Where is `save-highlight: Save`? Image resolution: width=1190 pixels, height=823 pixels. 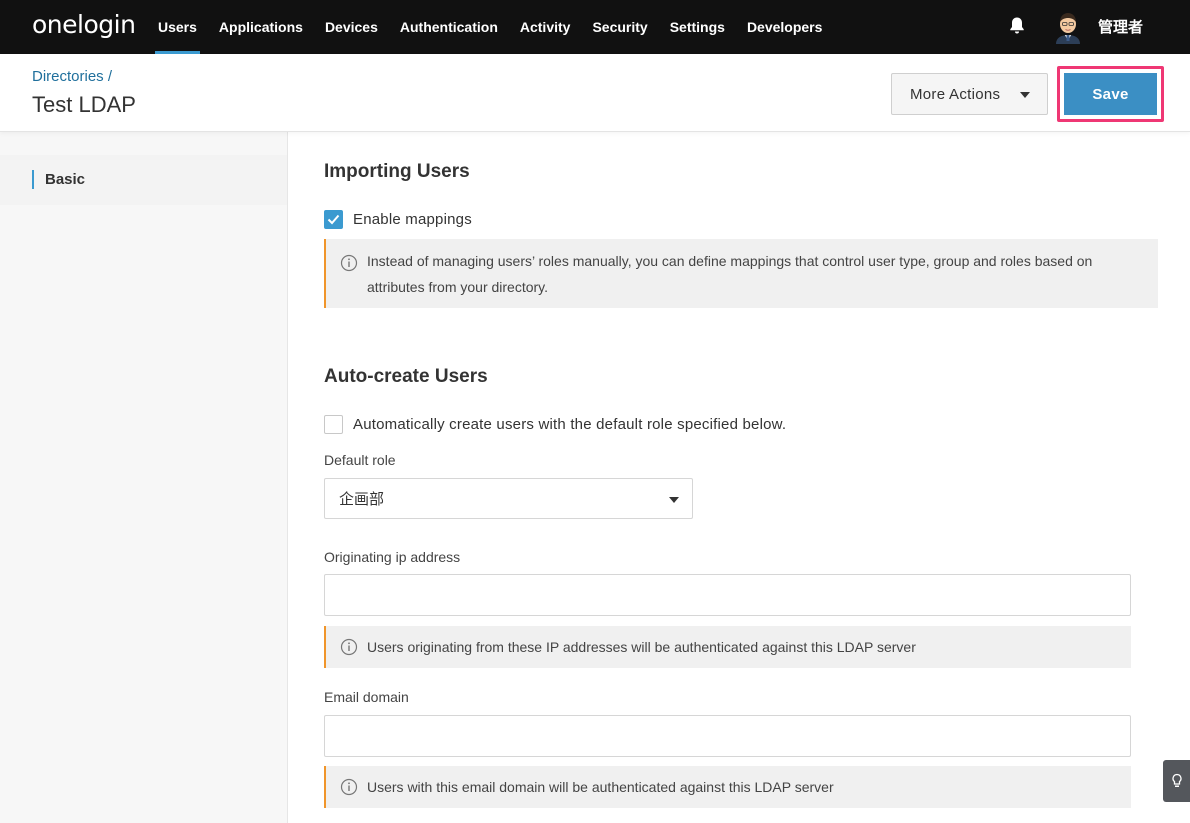 save-highlight: Save is located at coordinates (1110, 94).